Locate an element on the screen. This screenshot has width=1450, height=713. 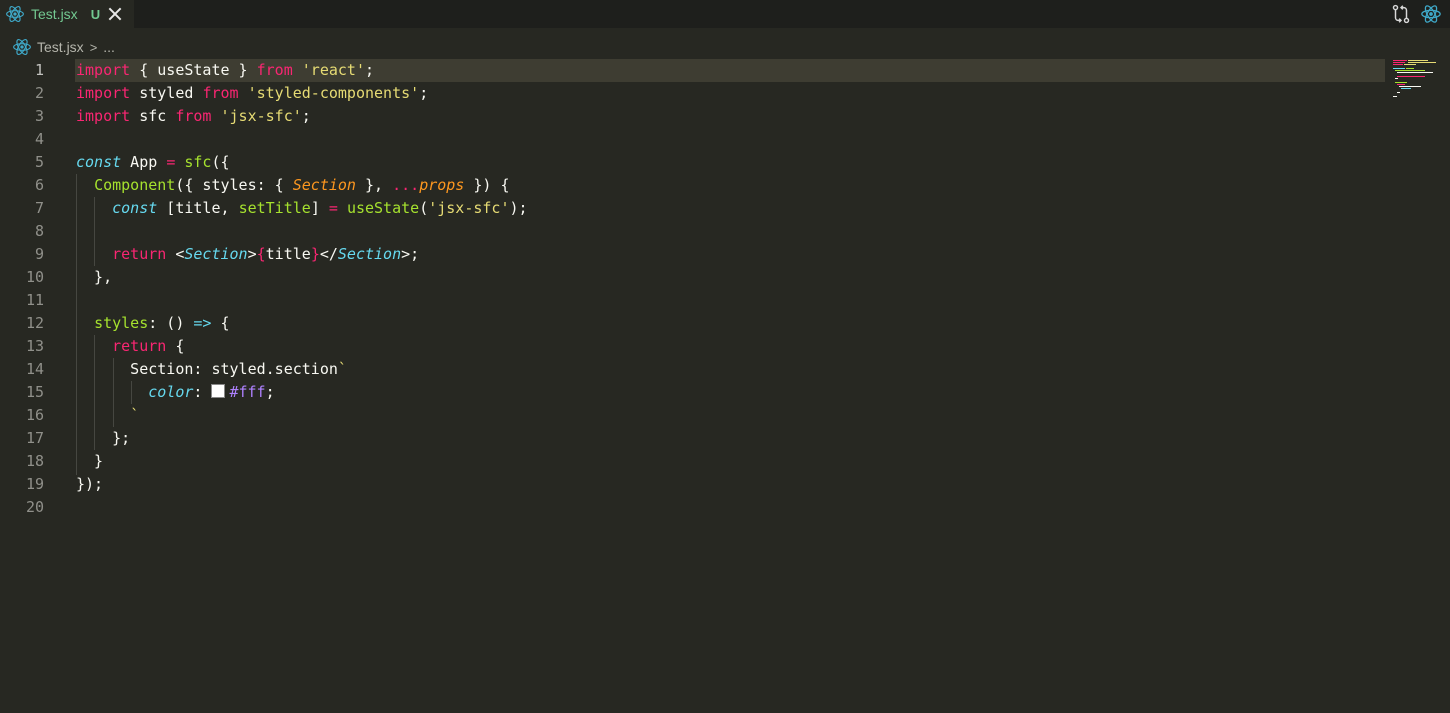
code-text: import styled from 'styled-components'; is located at coordinates (252, 93).